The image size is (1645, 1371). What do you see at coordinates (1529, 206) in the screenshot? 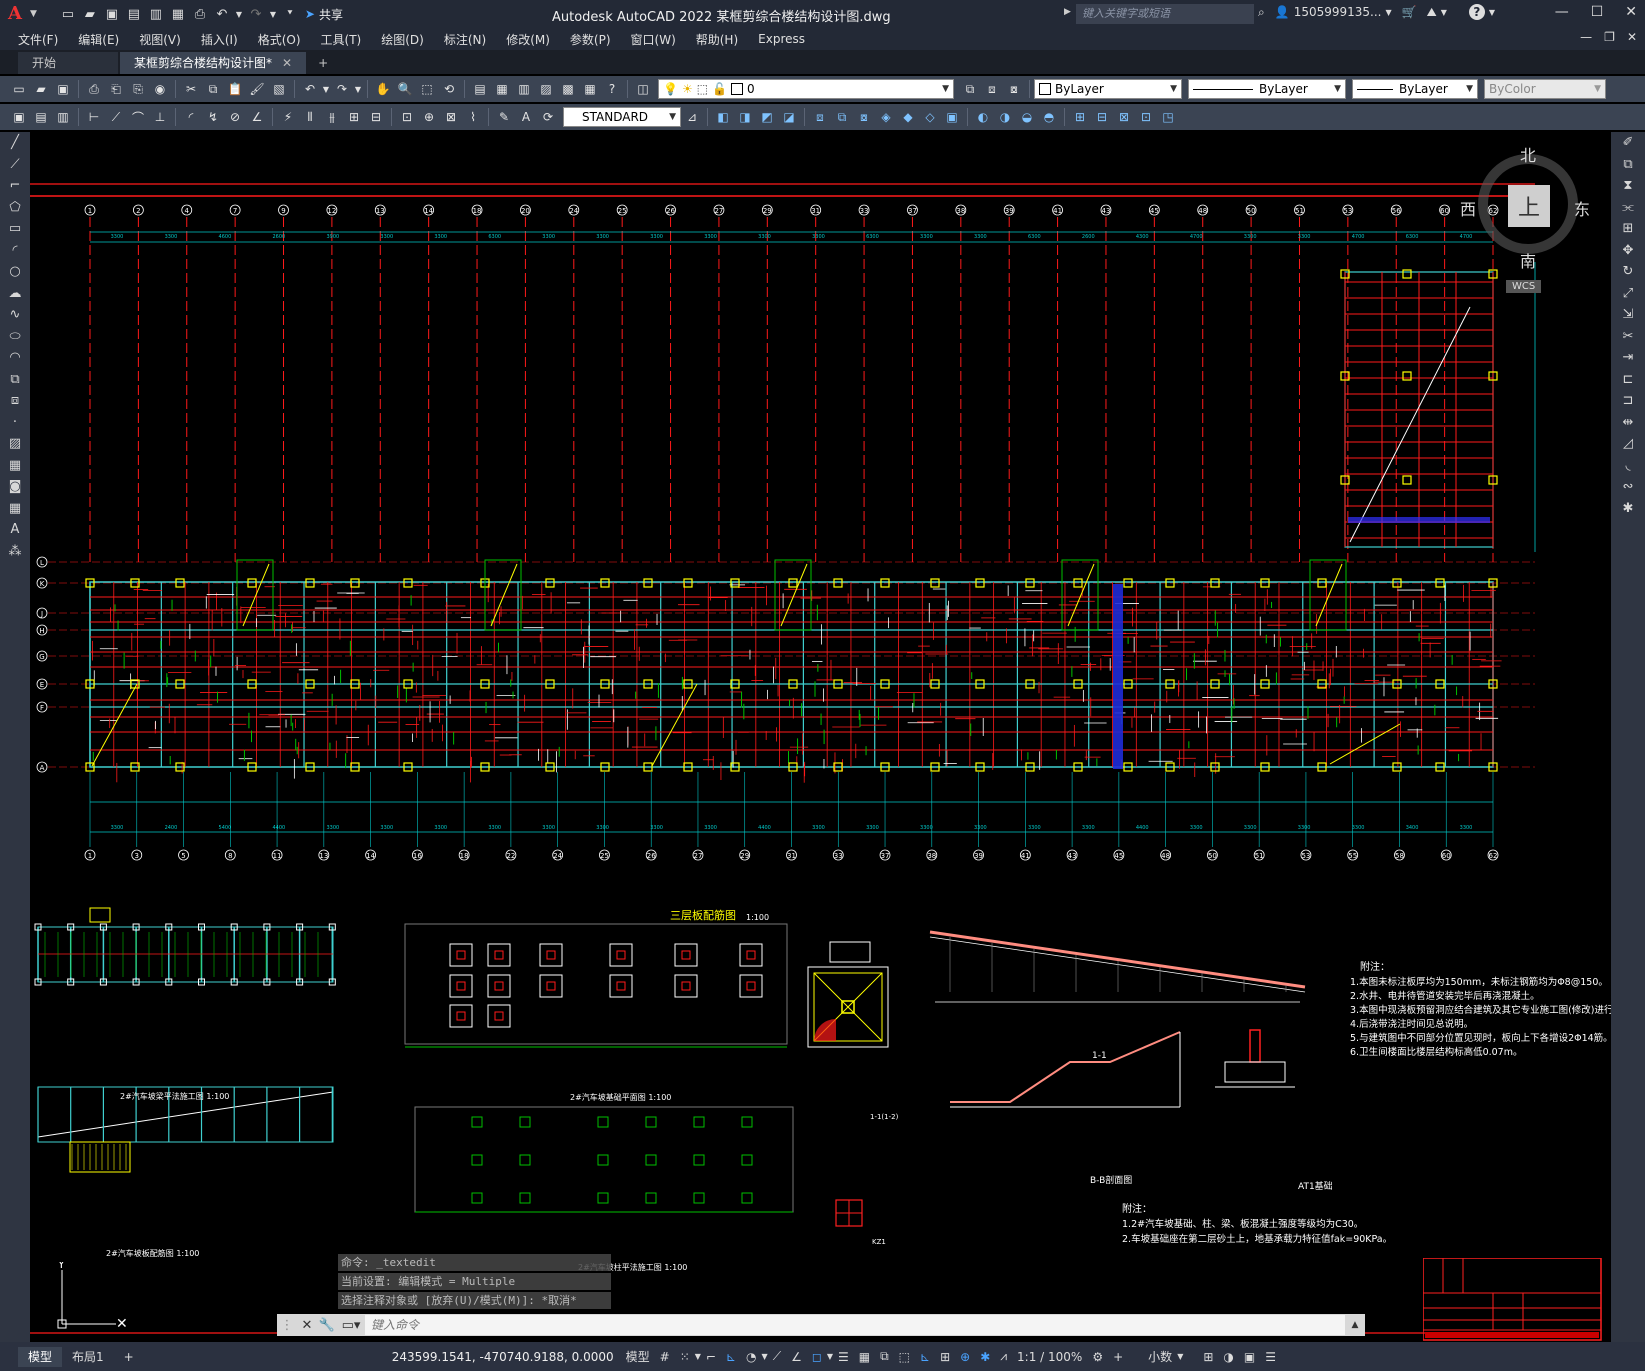
I see `viewcube-top-face: 上` at bounding box center [1529, 206].